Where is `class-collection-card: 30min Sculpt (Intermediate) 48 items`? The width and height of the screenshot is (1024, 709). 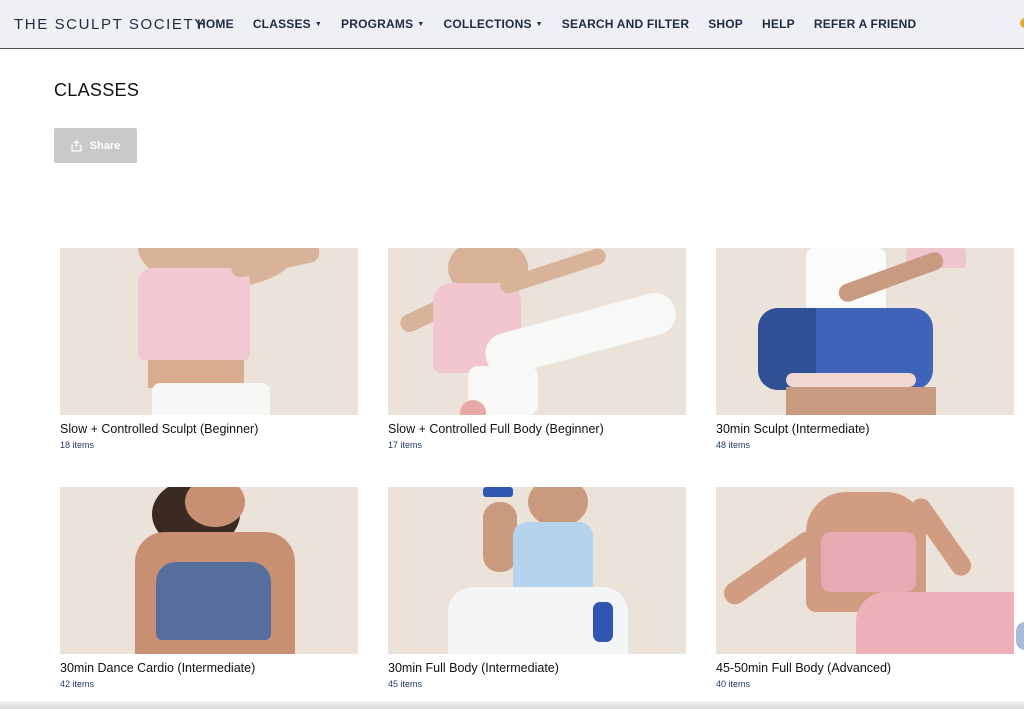 class-collection-card: 30min Sculpt (Intermediate) 48 items is located at coordinates (865, 349).